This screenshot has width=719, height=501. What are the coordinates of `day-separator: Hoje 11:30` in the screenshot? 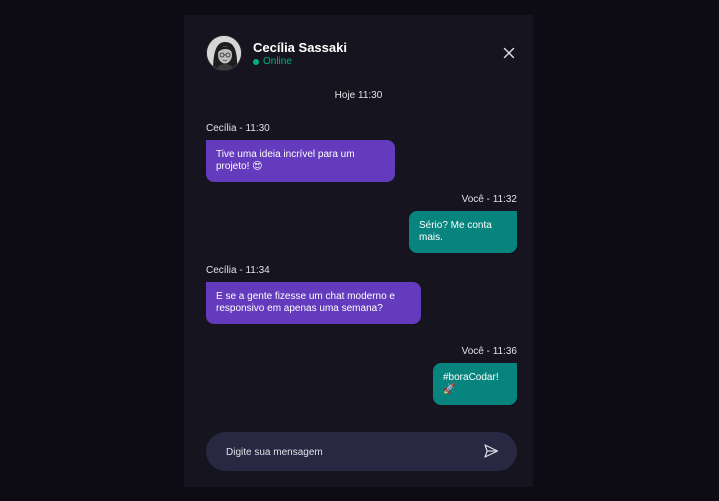 It's located at (358, 95).